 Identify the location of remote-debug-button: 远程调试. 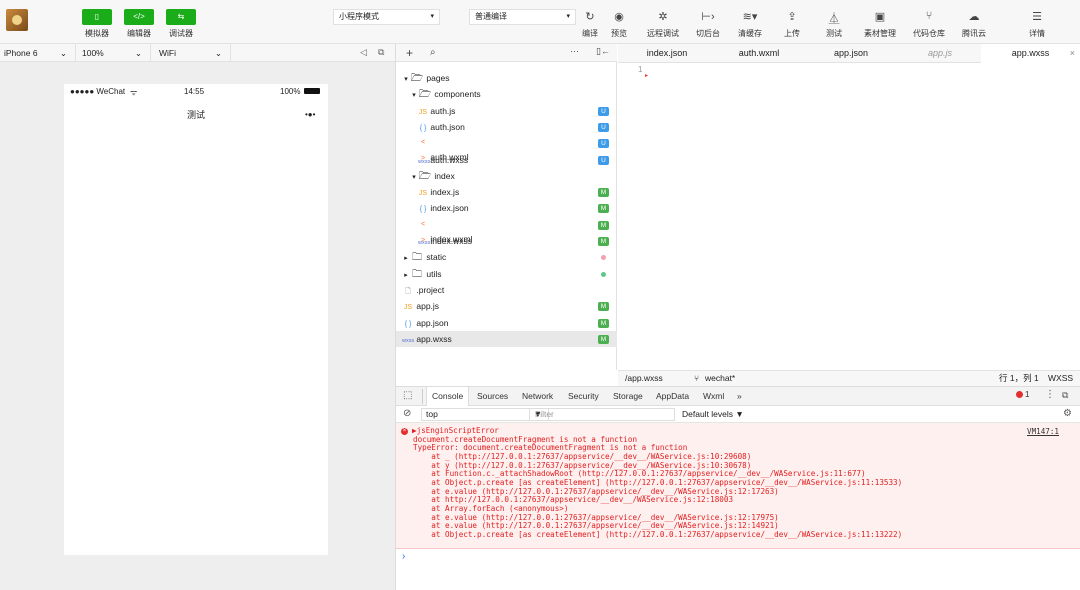
(663, 33).